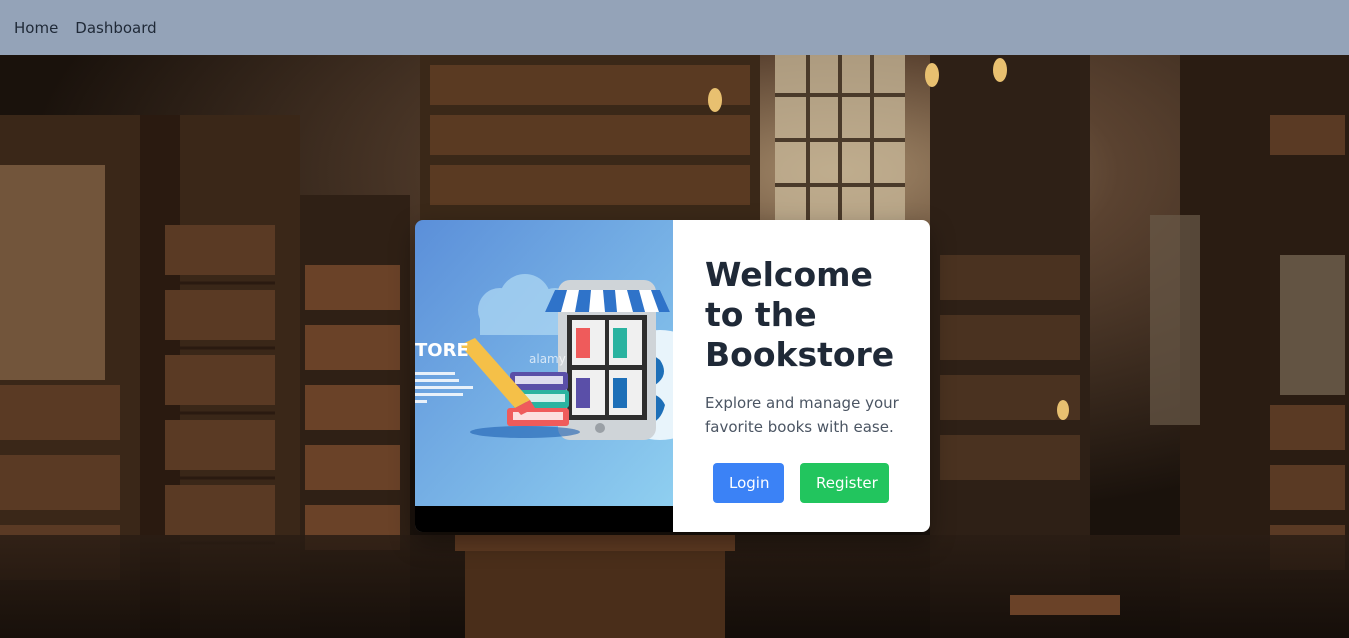  I want to click on bookstore-illustration: TORE alamy, so click(544, 376).